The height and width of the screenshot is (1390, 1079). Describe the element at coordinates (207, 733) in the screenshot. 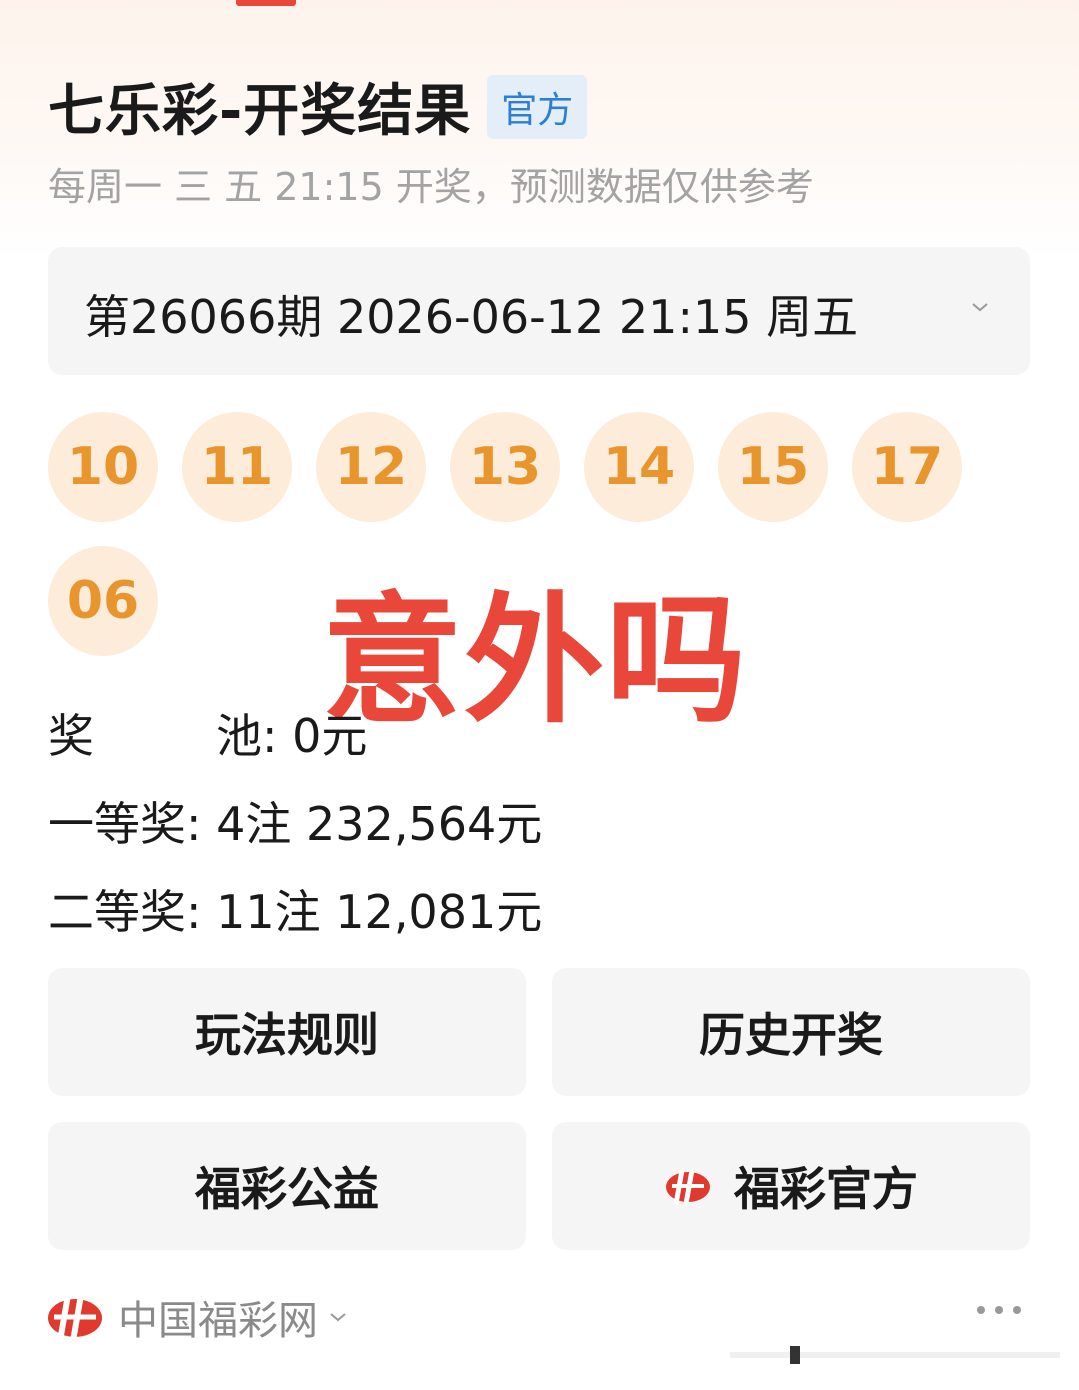

I see `prize-pool-row: 奖 池: 0元` at that location.